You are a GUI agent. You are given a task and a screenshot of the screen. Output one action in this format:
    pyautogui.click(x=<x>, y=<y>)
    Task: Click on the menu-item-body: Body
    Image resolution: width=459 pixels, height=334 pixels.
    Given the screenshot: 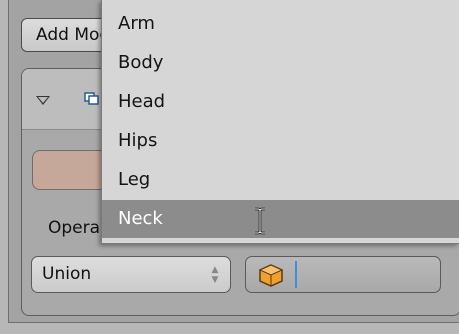 What is the action you would take?
    pyautogui.click(x=280, y=63)
    